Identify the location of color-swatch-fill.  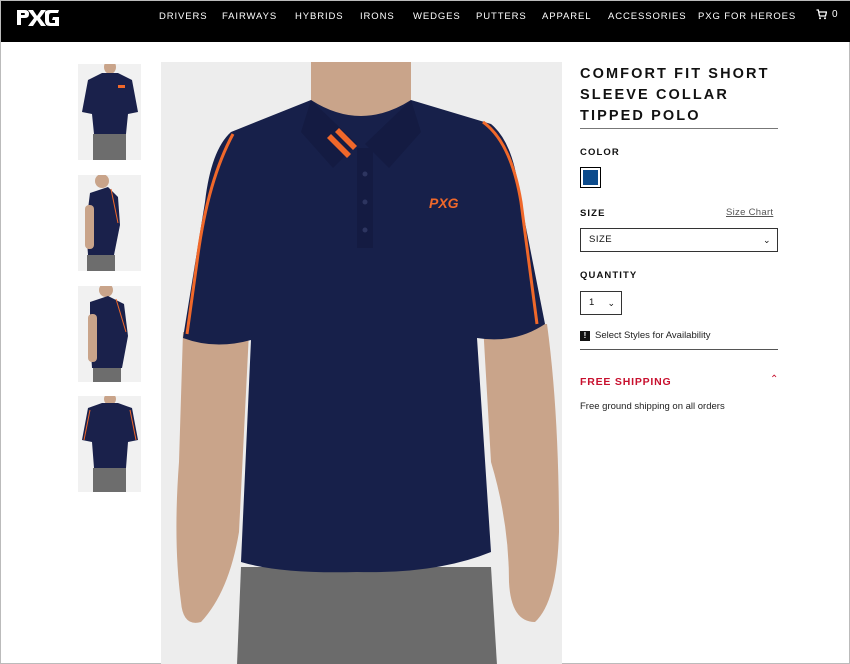
(590, 177).